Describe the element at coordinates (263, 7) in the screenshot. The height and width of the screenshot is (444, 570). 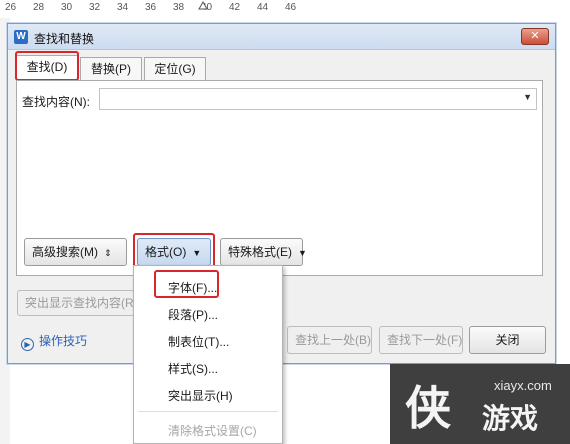
I see `ruler-number: 44` at that location.